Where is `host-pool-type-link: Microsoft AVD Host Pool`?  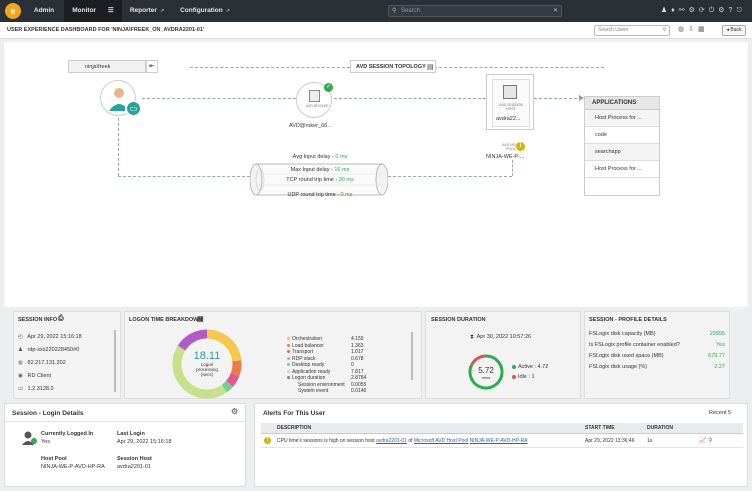
host-pool-type-link: Microsoft AVD Host Pool is located at coordinates (441, 441).